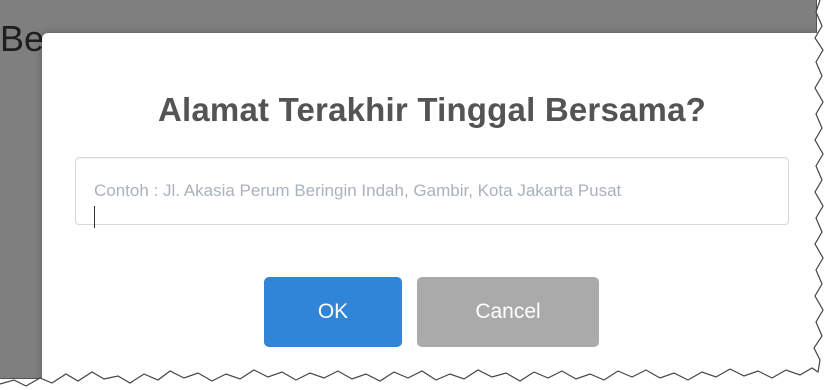 This screenshot has height=390, width=828. What do you see at coordinates (22, 38) in the screenshot?
I see `background-heading: Be` at bounding box center [22, 38].